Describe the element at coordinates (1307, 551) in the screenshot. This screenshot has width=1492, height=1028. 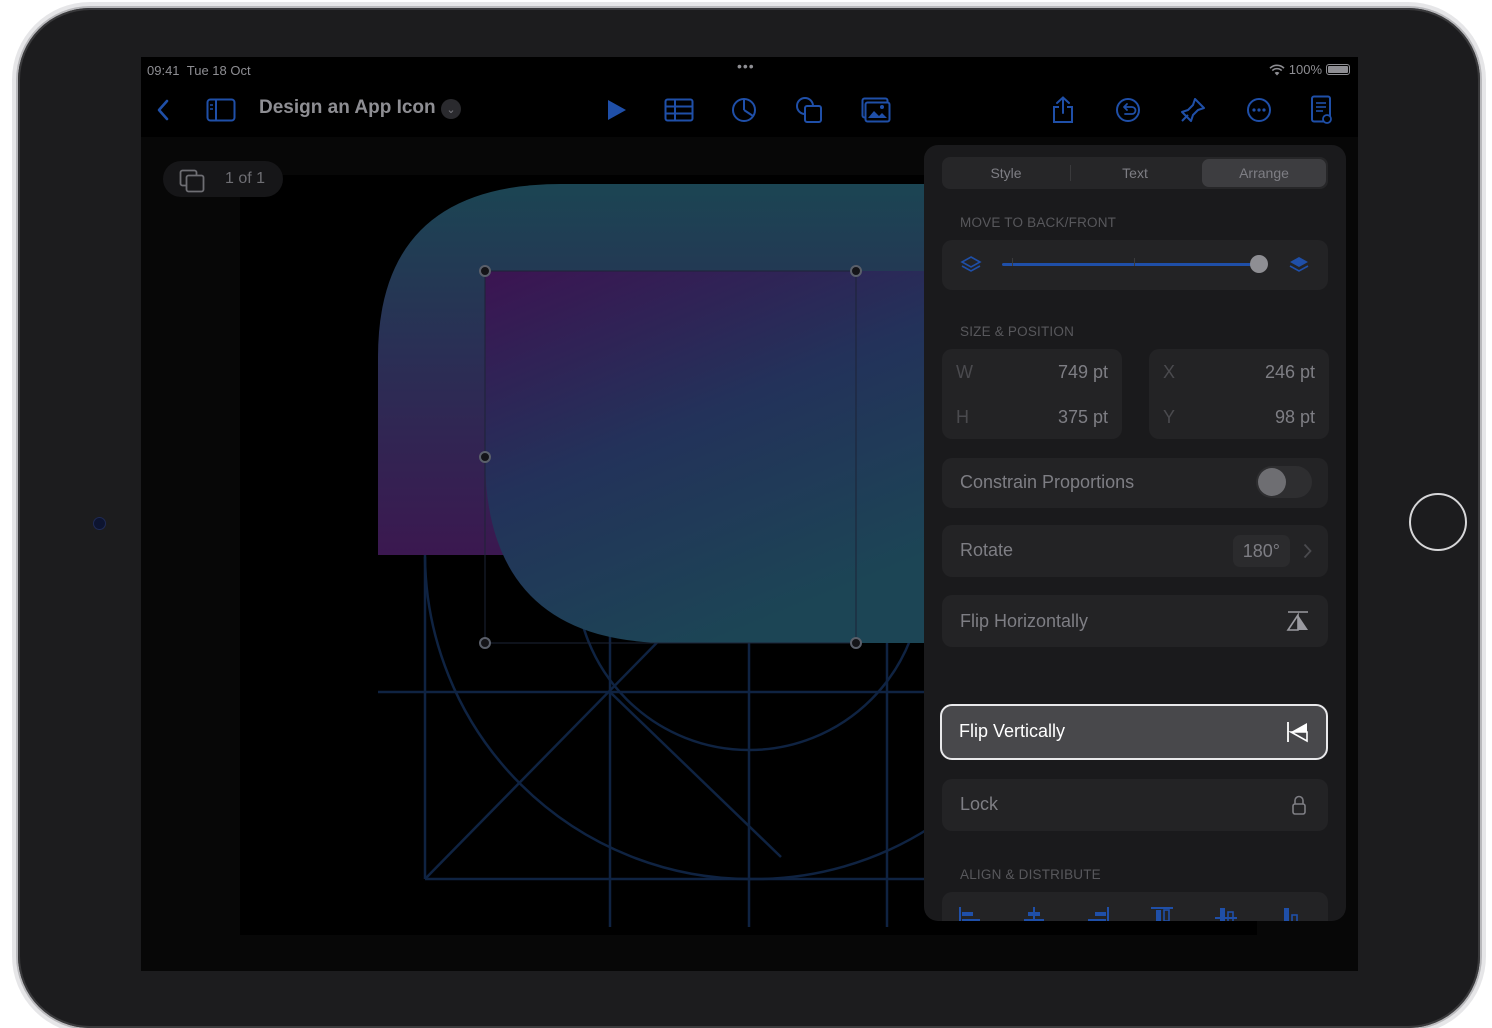
I see `chevron-right-icon` at that location.